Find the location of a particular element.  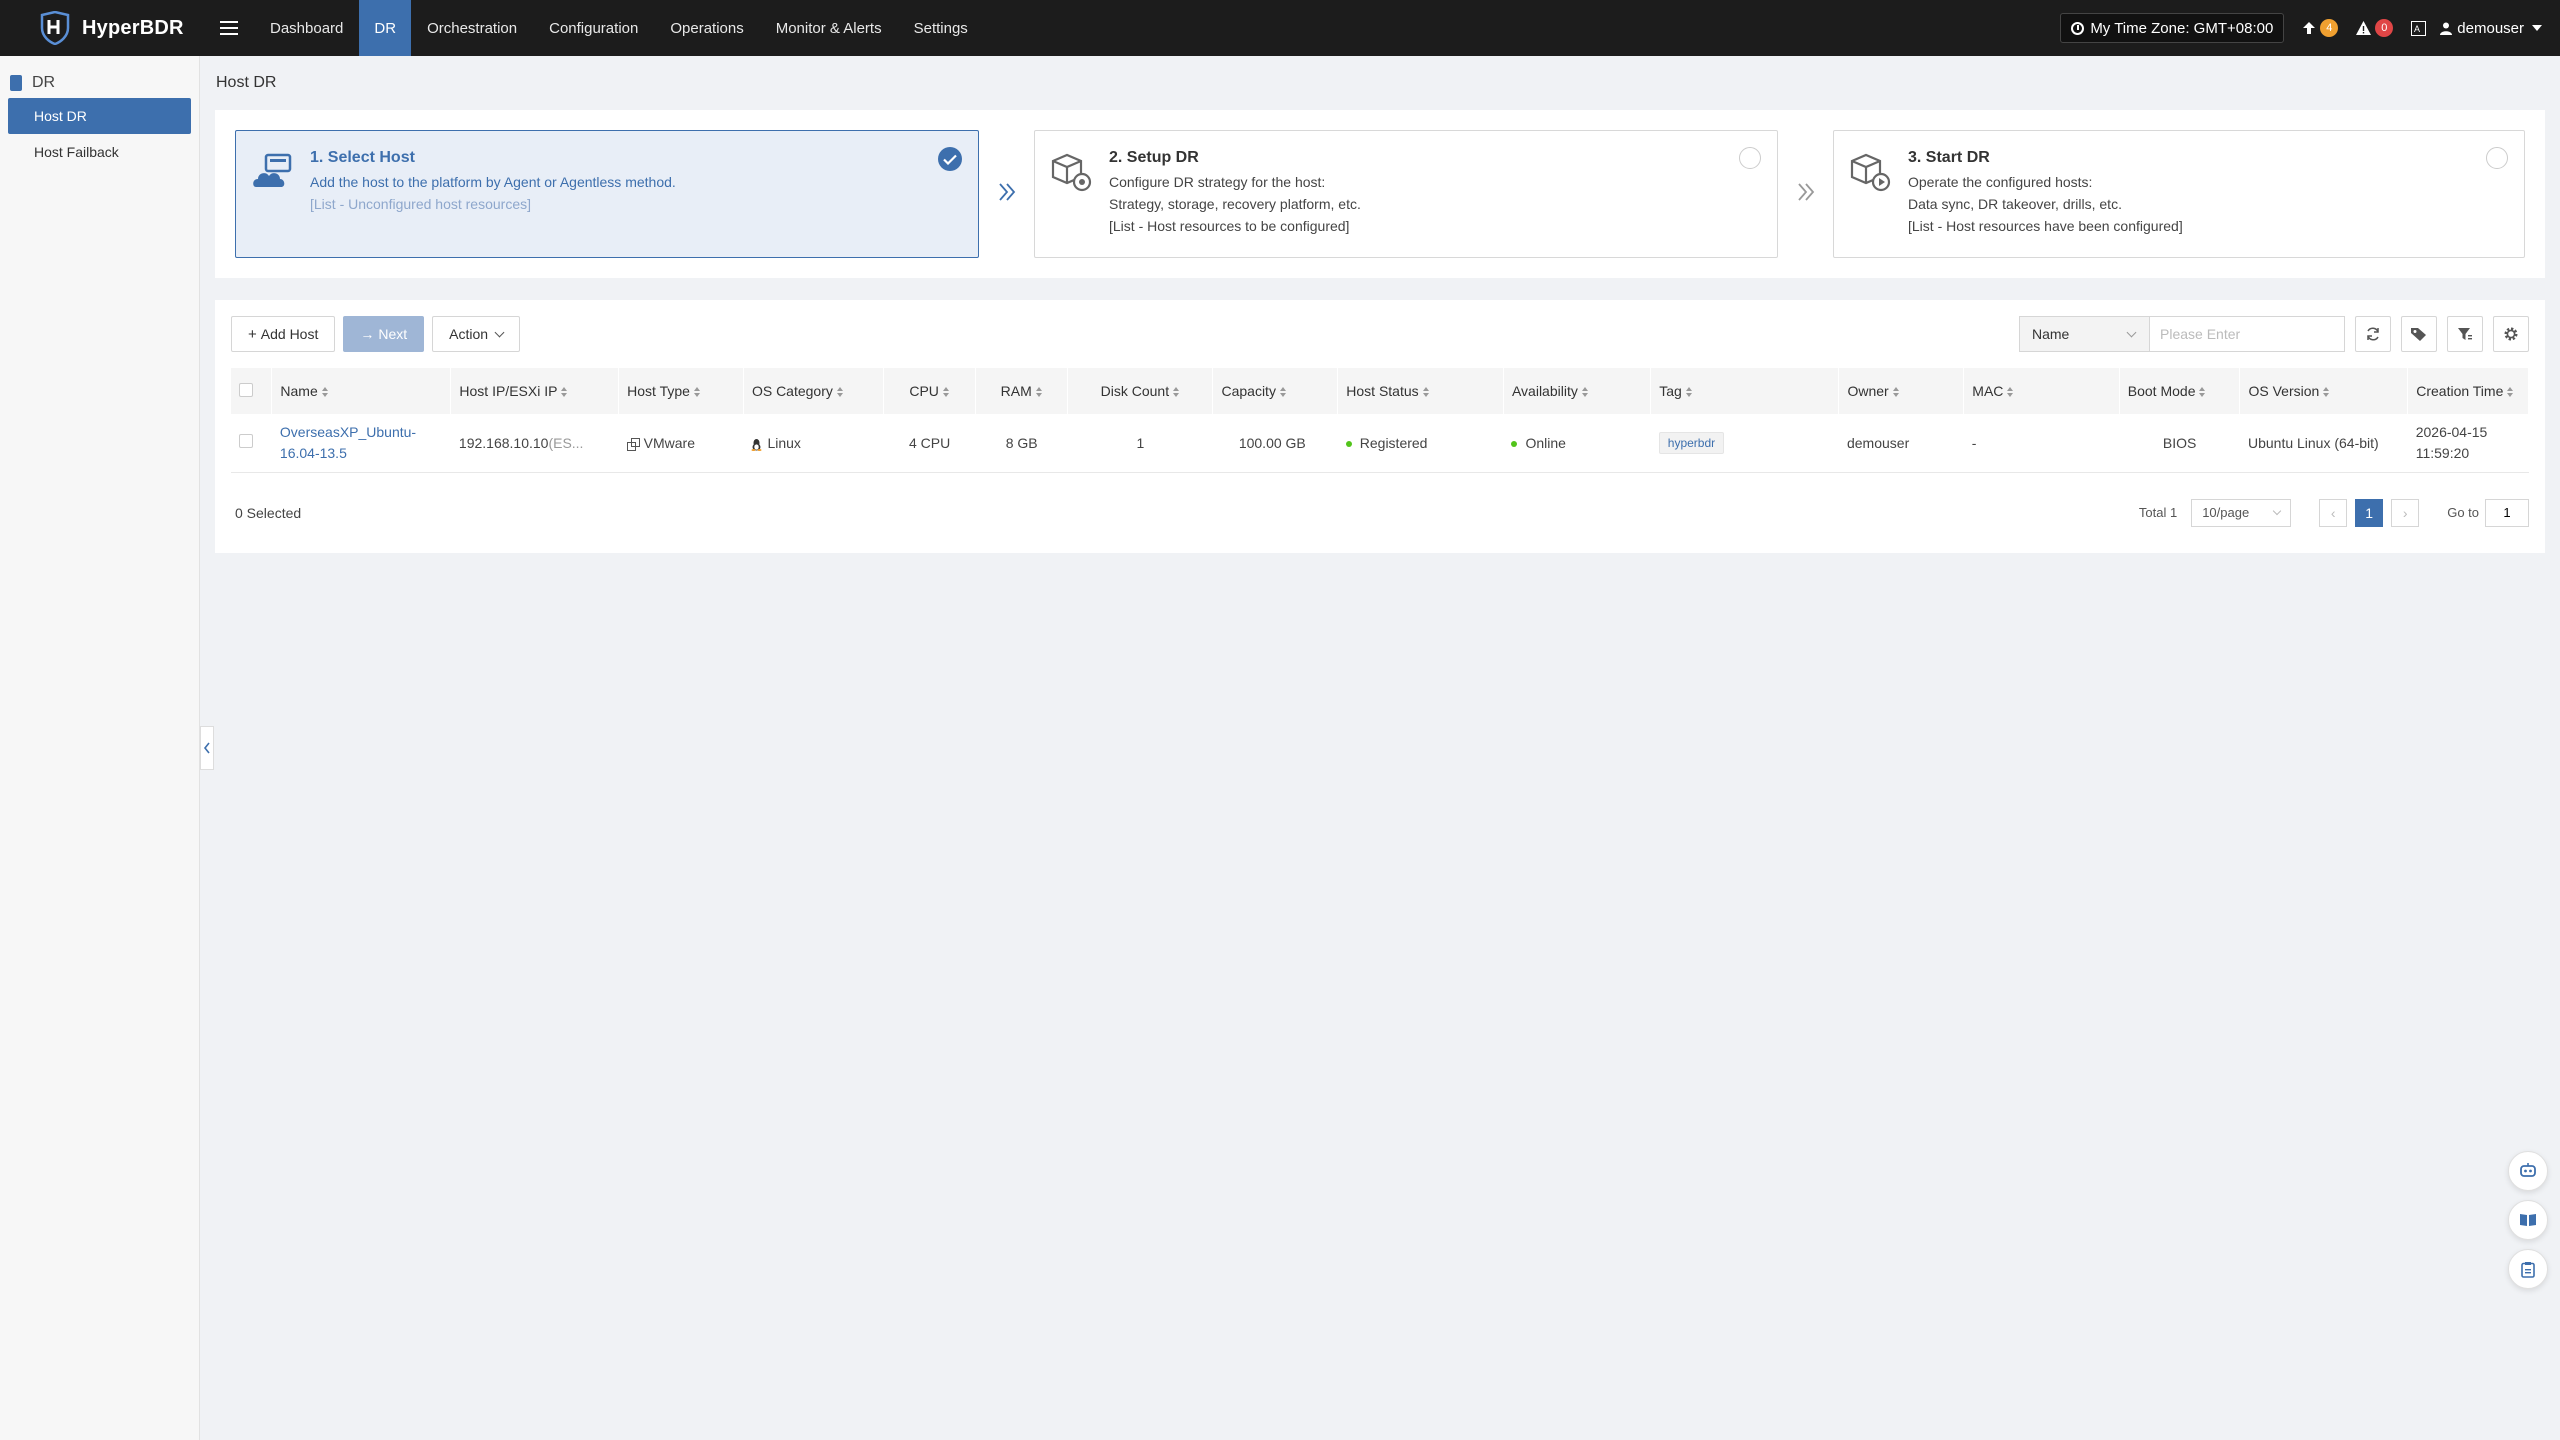

col-tag: Tag is located at coordinates (1745, 391).